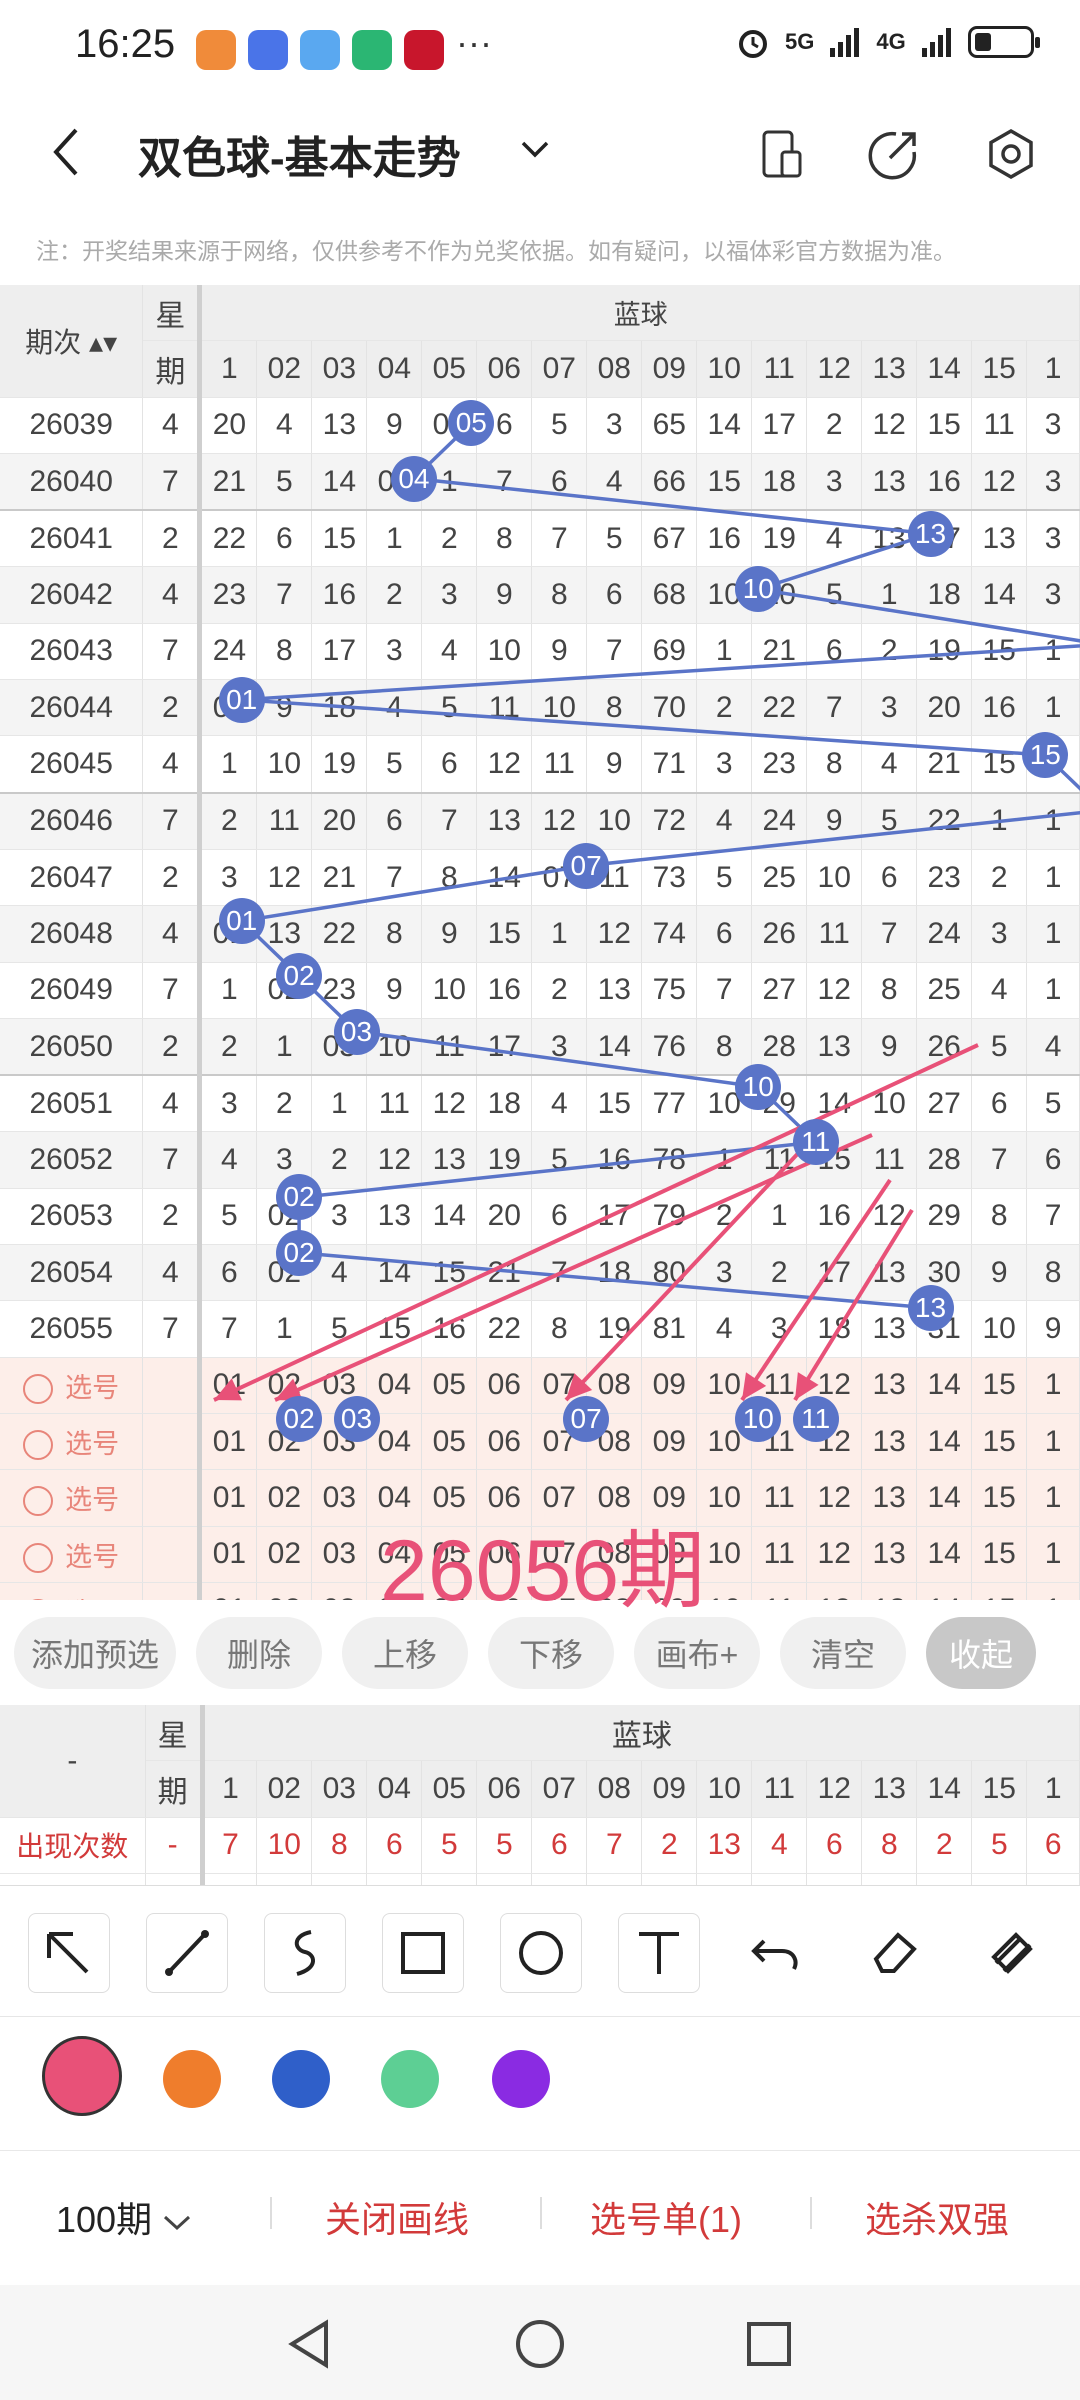 Image resolution: width=1080 pixels, height=2400 pixels. What do you see at coordinates (356, 1418) in the screenshot?
I see `selected-pick-ball: 03` at bounding box center [356, 1418].